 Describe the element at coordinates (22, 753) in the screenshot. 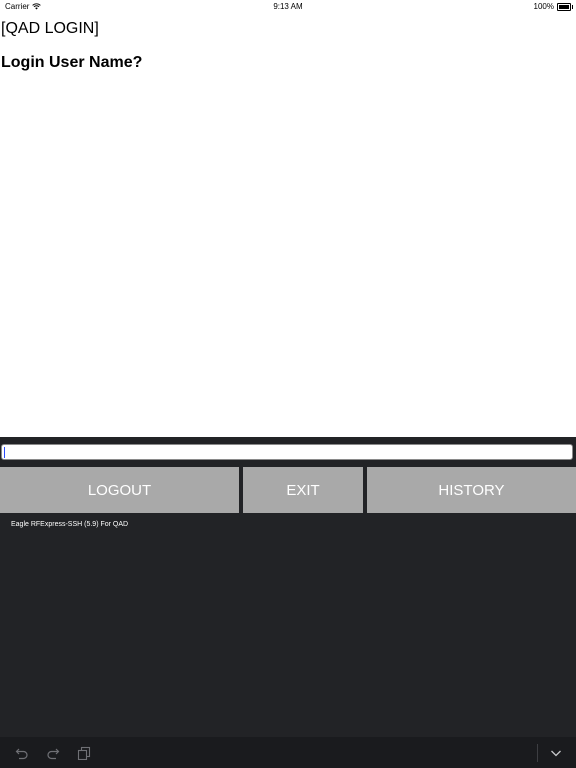

I see `undo-icon` at that location.